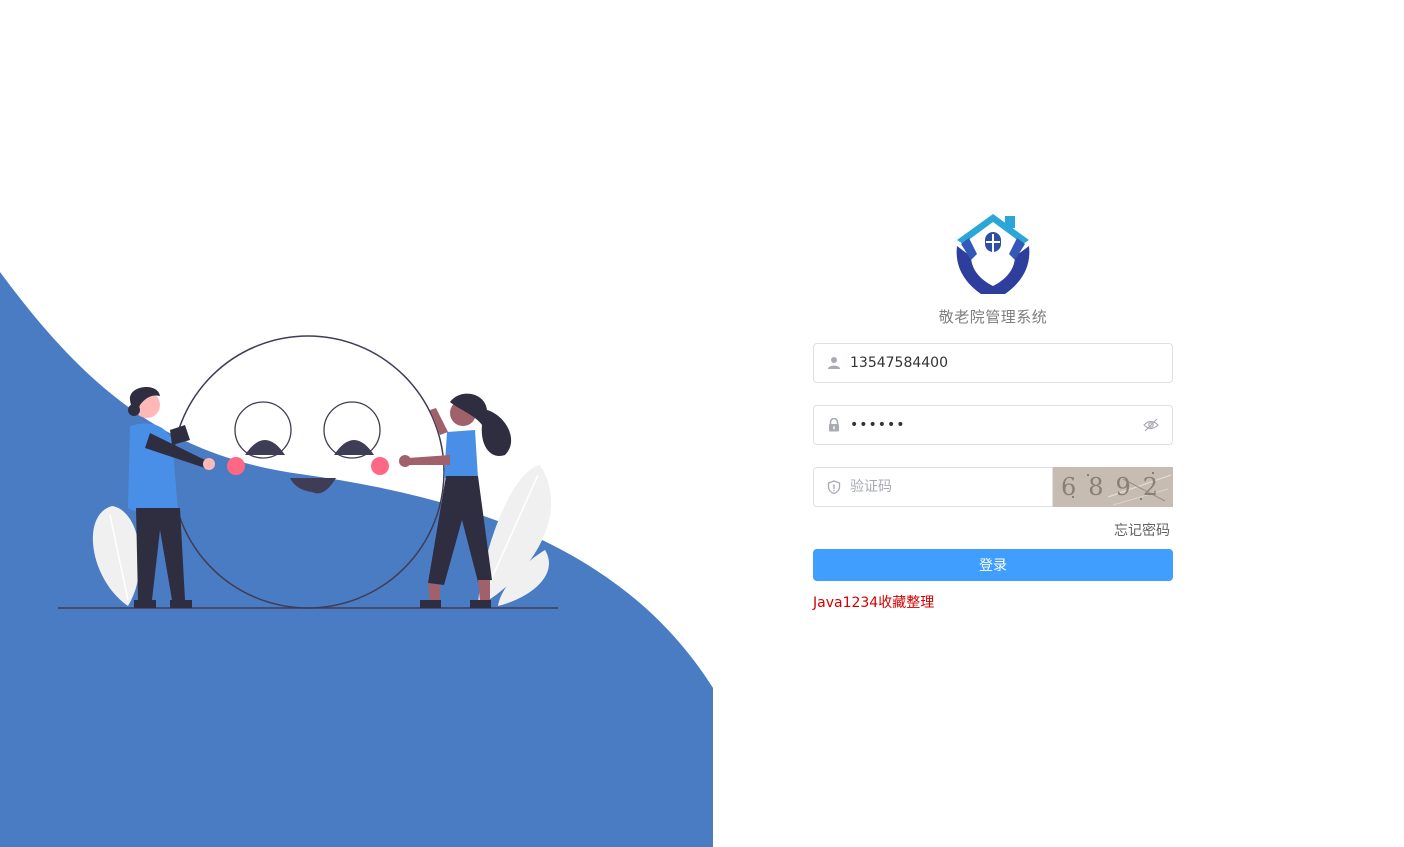 The width and height of the screenshot is (1404, 847). Describe the element at coordinates (993, 254) in the screenshot. I see `nursing-home-logo-icon` at that location.